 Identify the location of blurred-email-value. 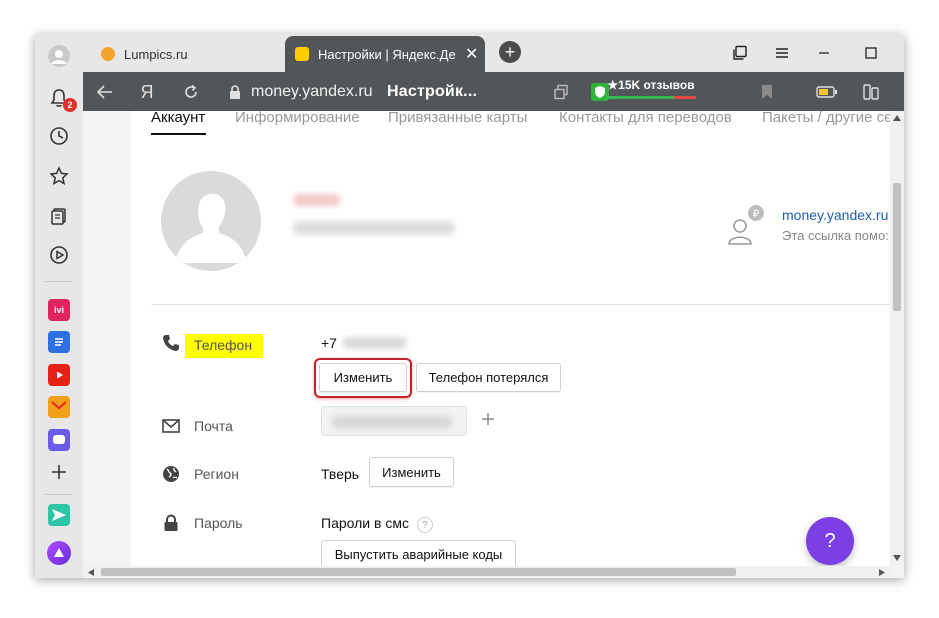
(392, 422).